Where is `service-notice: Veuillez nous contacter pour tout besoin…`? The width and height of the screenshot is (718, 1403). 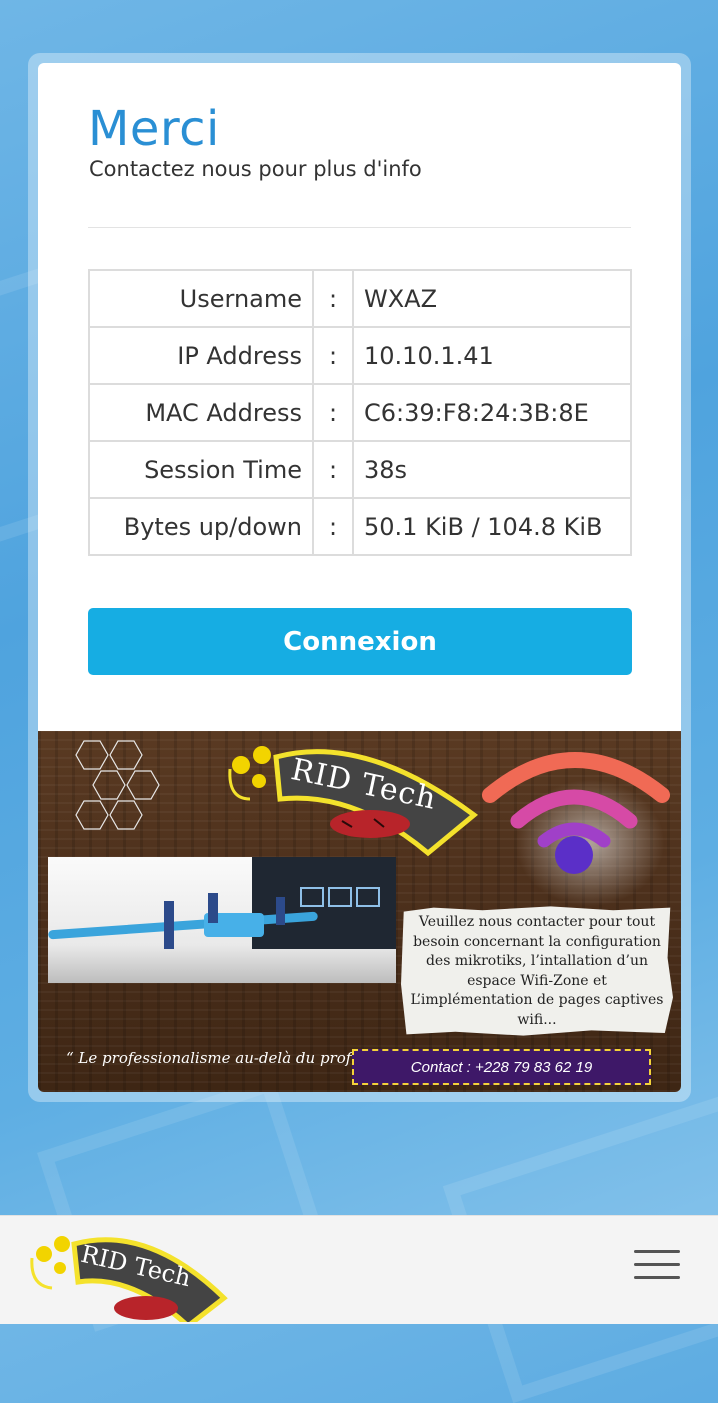
service-notice: Veuillez nous contacter pour tout besoin… is located at coordinates (537, 971).